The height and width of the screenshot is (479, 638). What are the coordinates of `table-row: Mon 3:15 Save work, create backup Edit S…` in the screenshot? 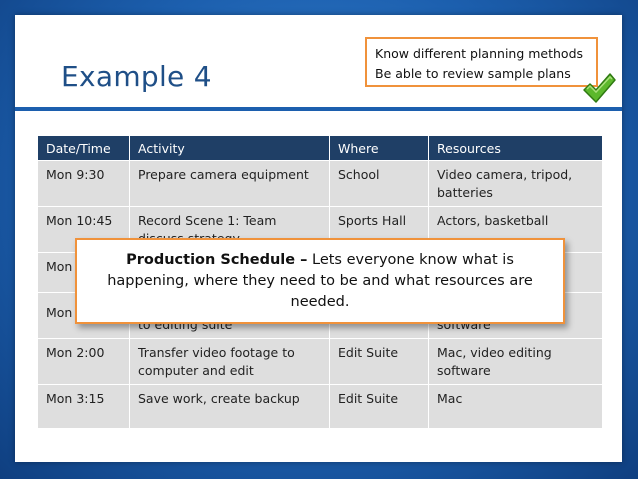 It's located at (320, 406).